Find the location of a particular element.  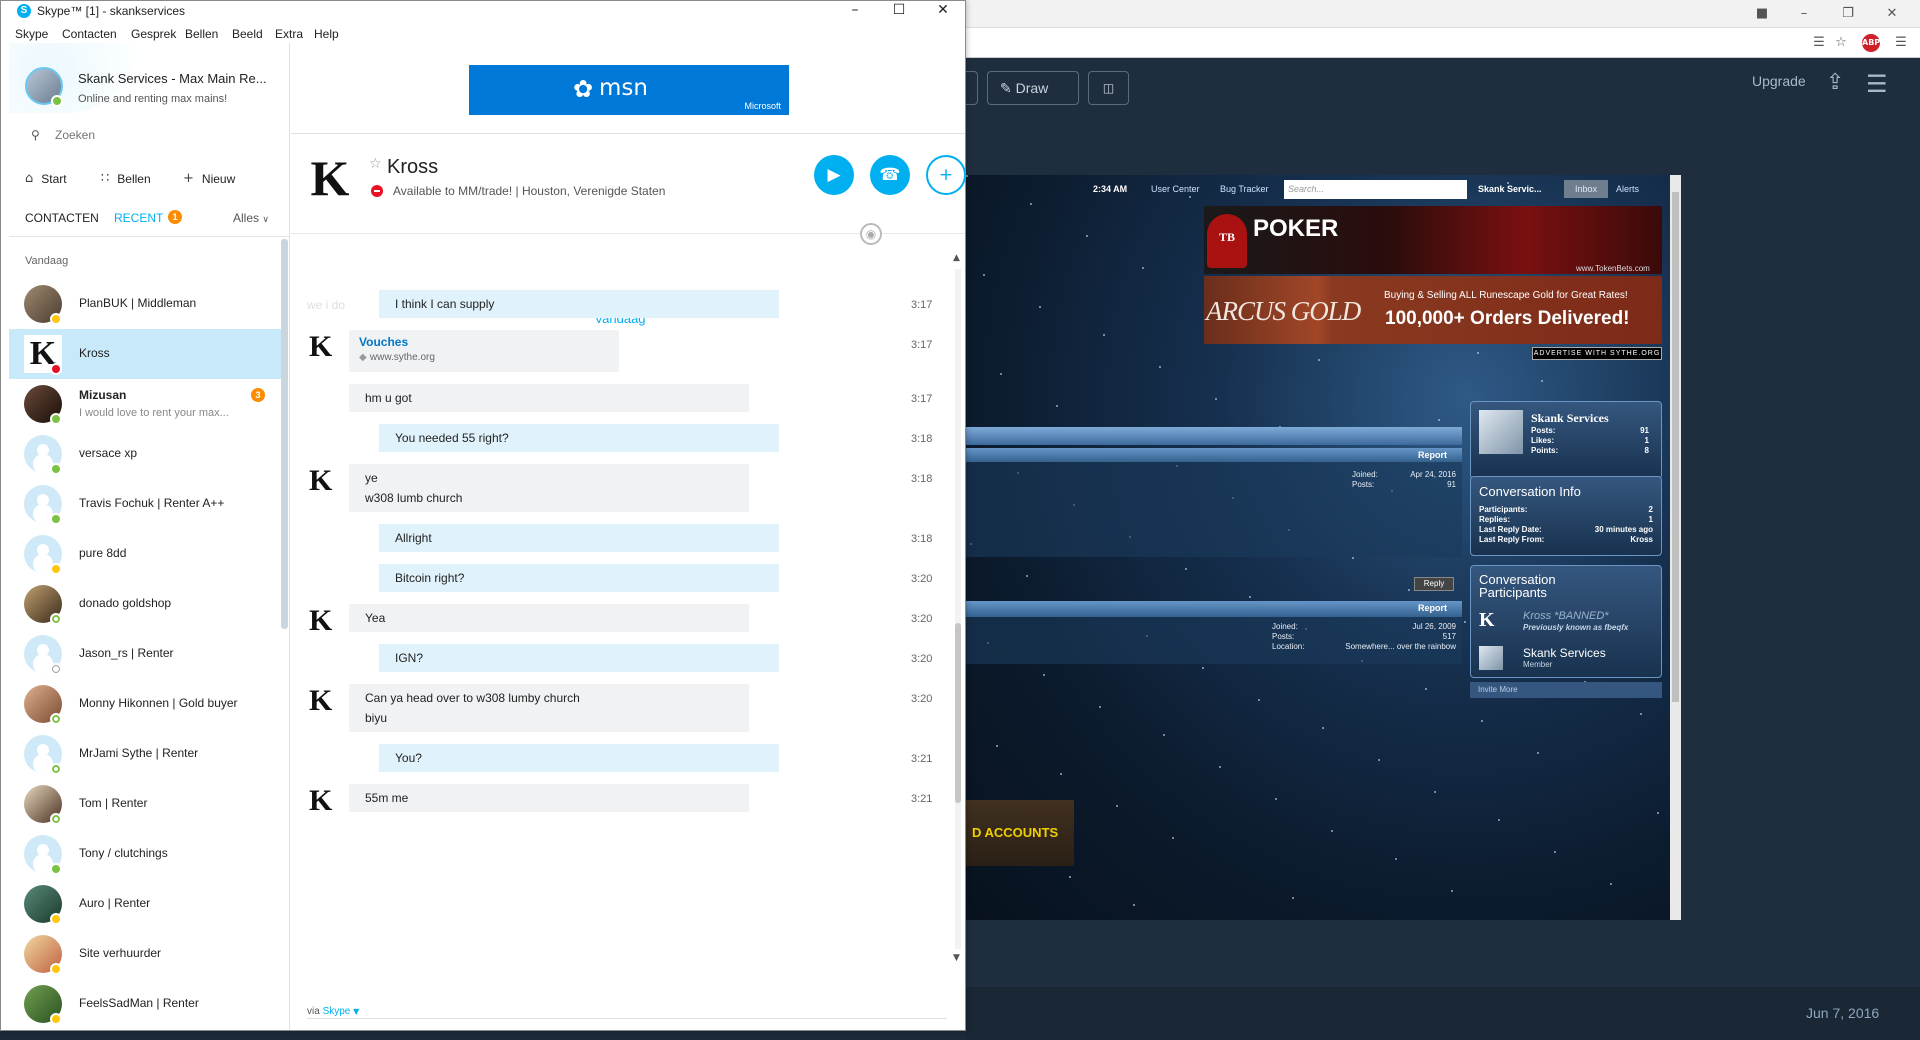

translate-icon: ☰ is located at coordinates (1819, 43).